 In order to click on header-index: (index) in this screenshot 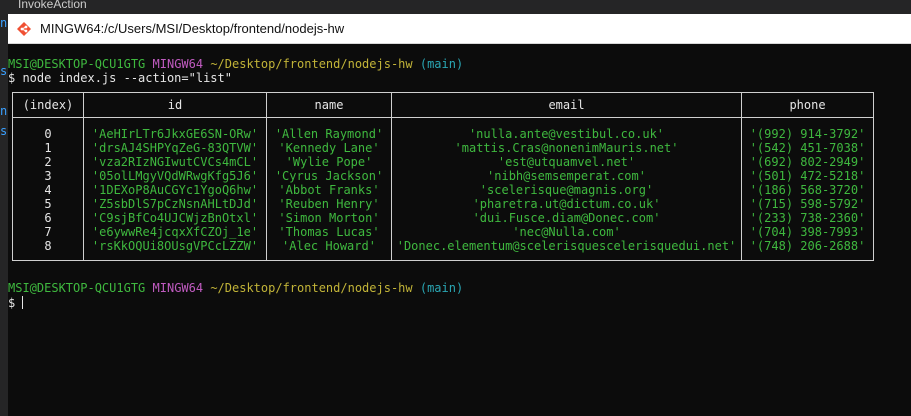, I will do `click(48, 105)`.